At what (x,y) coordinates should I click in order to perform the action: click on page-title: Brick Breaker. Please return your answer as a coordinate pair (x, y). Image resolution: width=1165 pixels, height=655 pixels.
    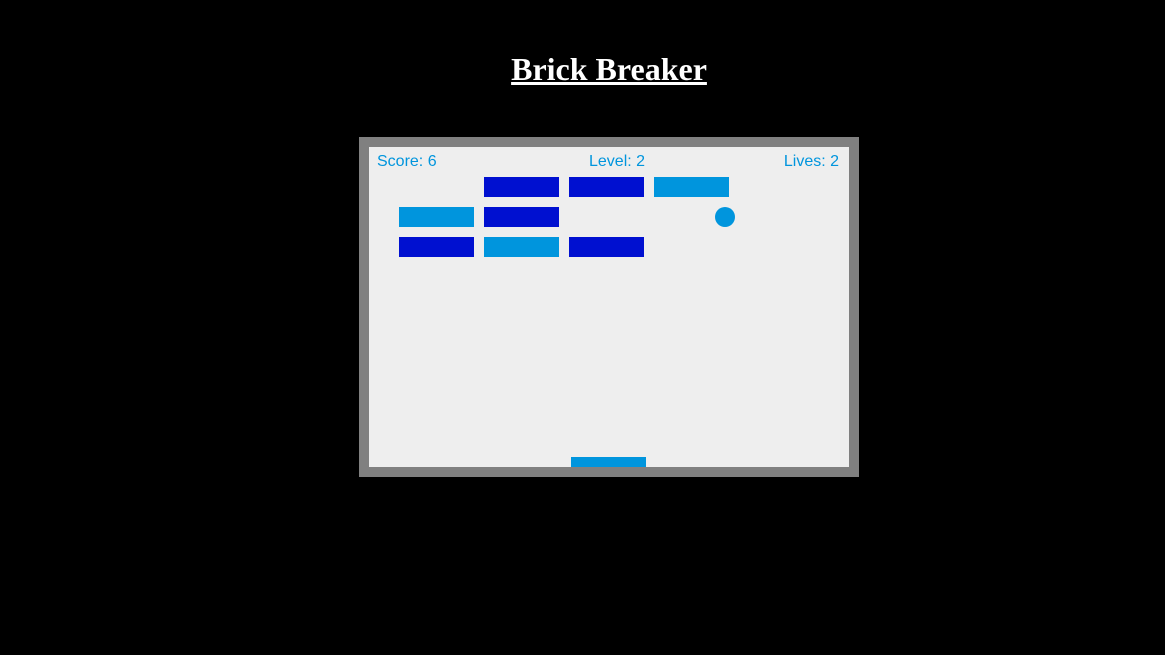
    Looking at the image, I should click on (609, 69).